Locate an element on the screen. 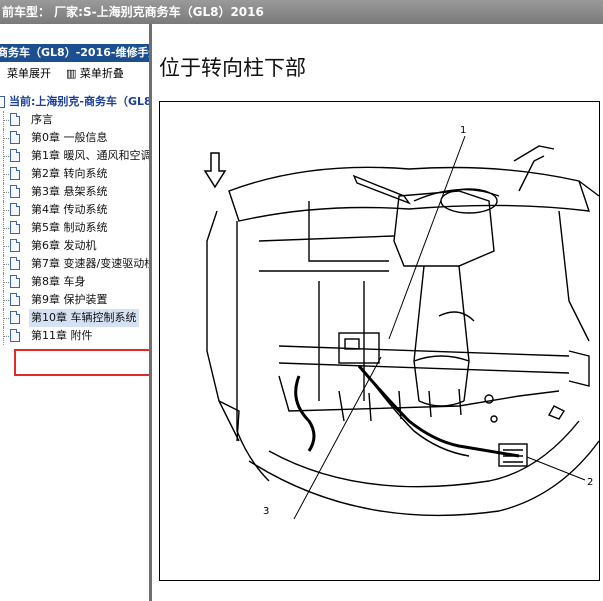  tree-item: 第5章 制动系统 is located at coordinates (74, 228).